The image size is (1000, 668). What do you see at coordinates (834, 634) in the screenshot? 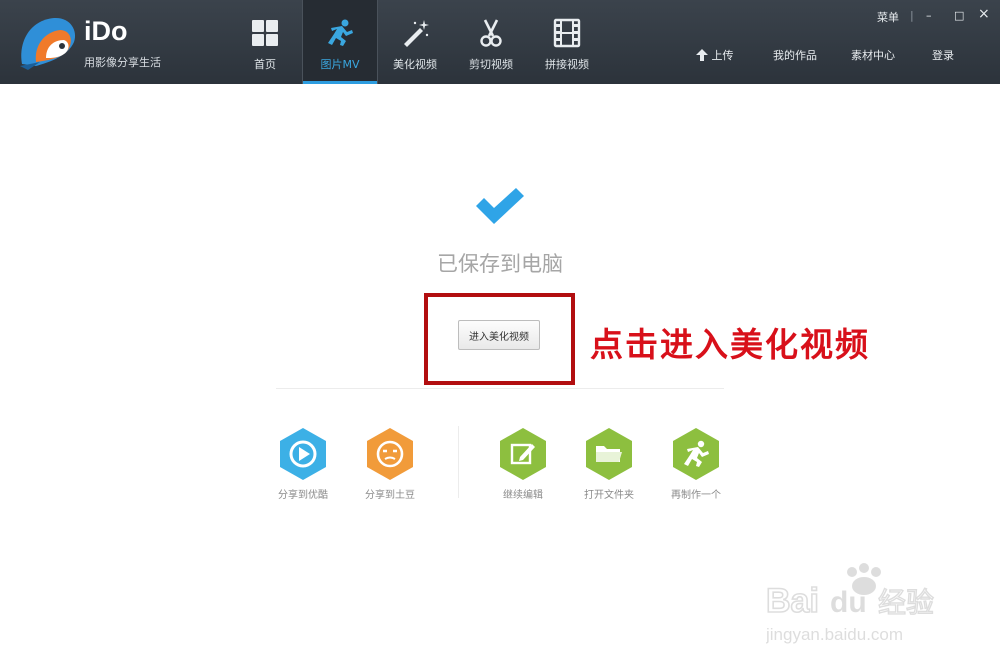
I see `svg-text: jingyan.baidu.com` at bounding box center [834, 634].